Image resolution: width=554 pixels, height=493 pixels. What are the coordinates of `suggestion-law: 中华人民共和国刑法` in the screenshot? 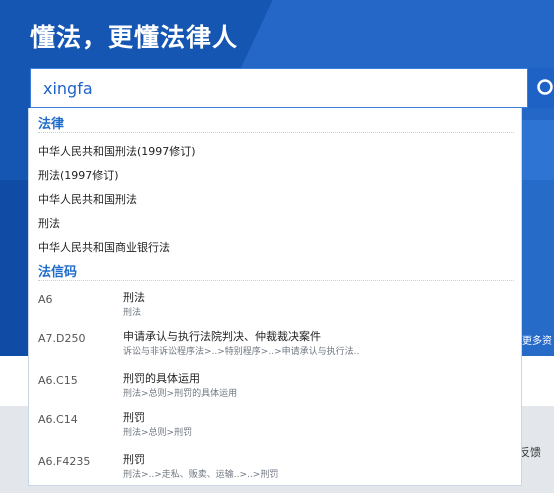 It's located at (87, 199).